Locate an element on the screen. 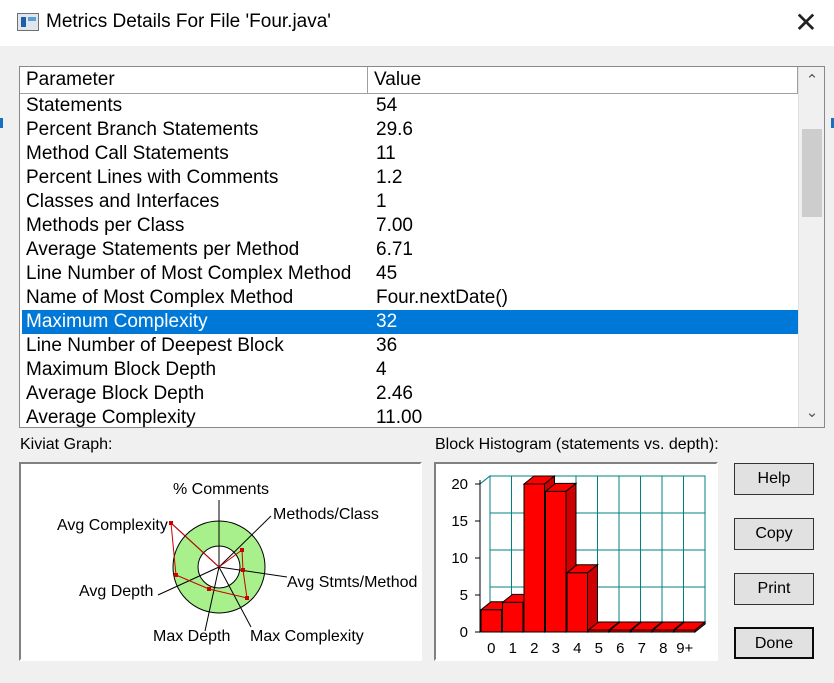 The width and height of the screenshot is (834, 683). table-row: Methods per Class 7.00 is located at coordinates (410, 226).